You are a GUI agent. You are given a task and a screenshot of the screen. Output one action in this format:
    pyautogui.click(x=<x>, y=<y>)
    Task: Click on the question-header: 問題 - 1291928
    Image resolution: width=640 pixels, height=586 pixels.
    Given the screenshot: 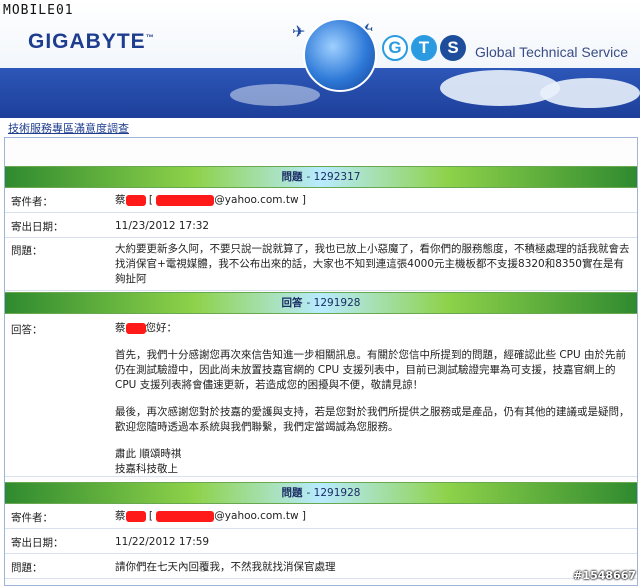 What is the action you would take?
    pyautogui.click(x=321, y=493)
    